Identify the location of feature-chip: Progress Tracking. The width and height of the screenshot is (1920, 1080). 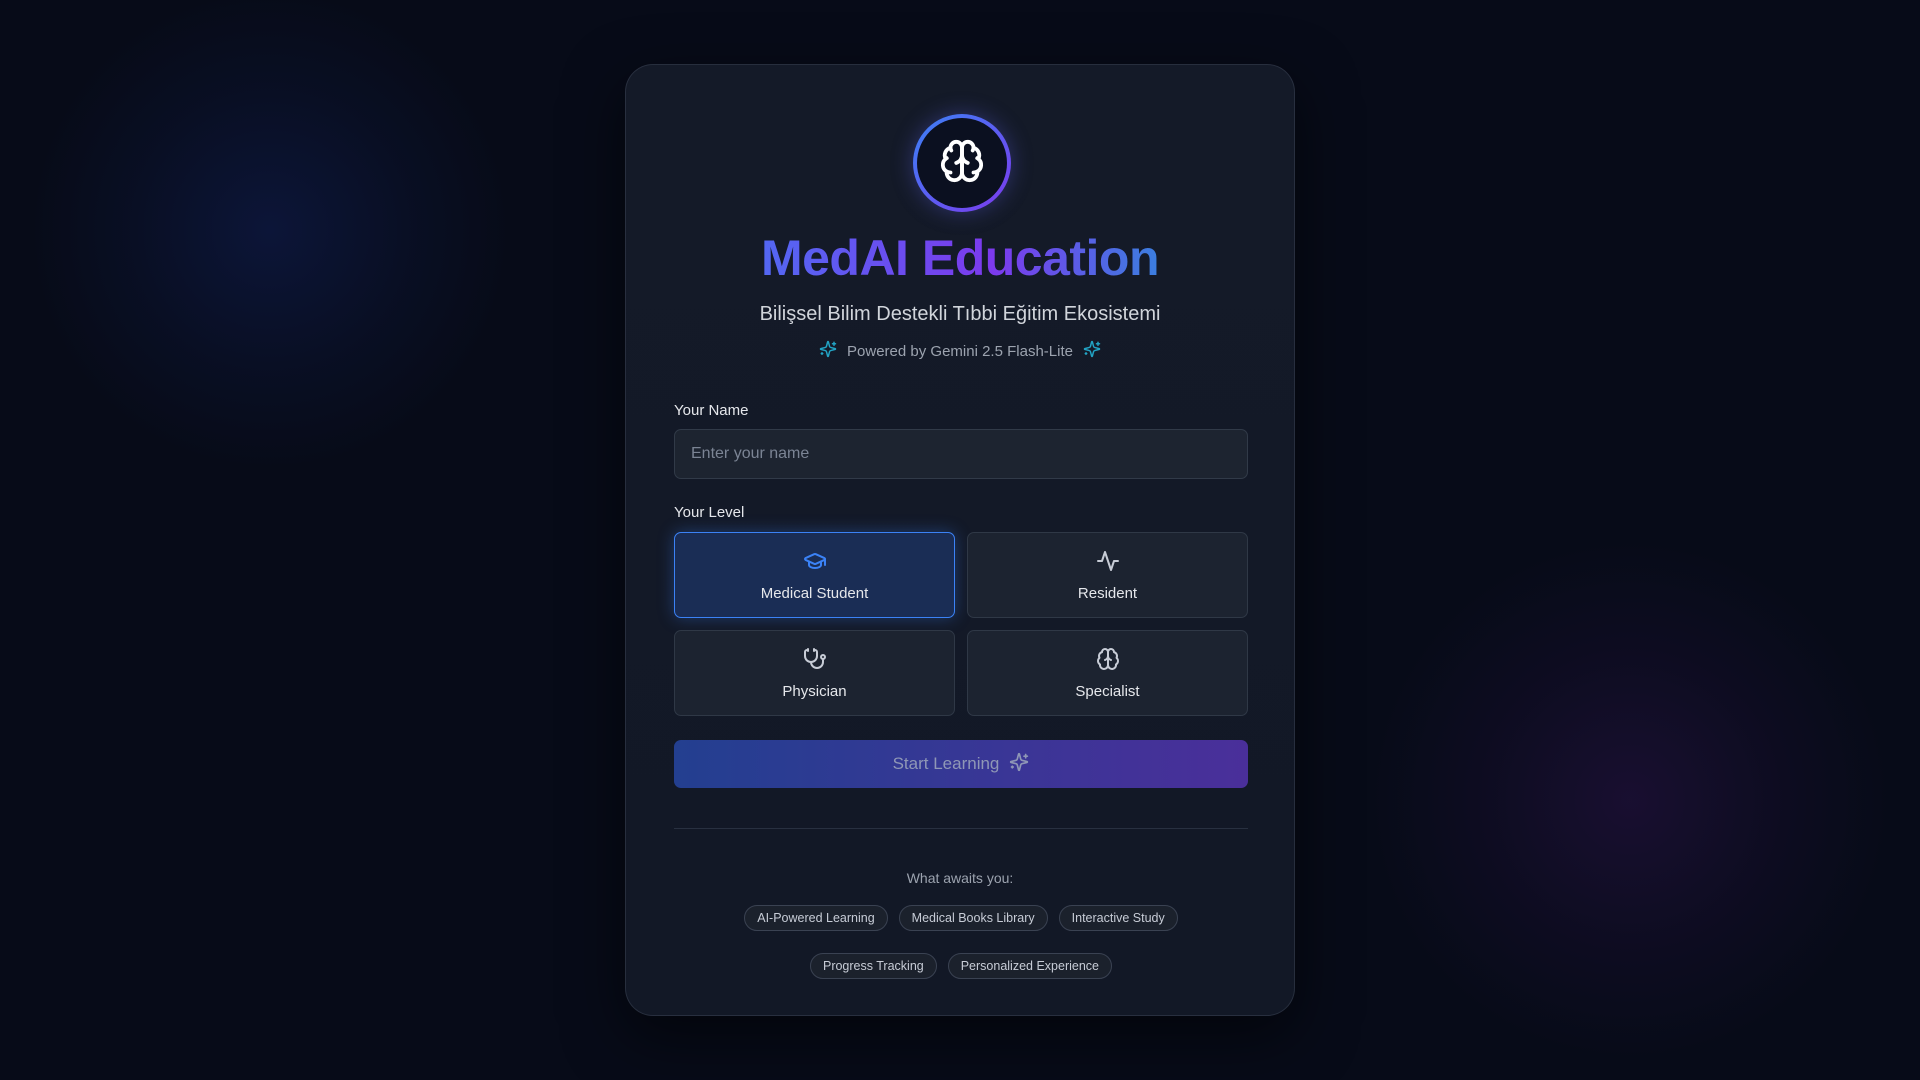
(873, 966).